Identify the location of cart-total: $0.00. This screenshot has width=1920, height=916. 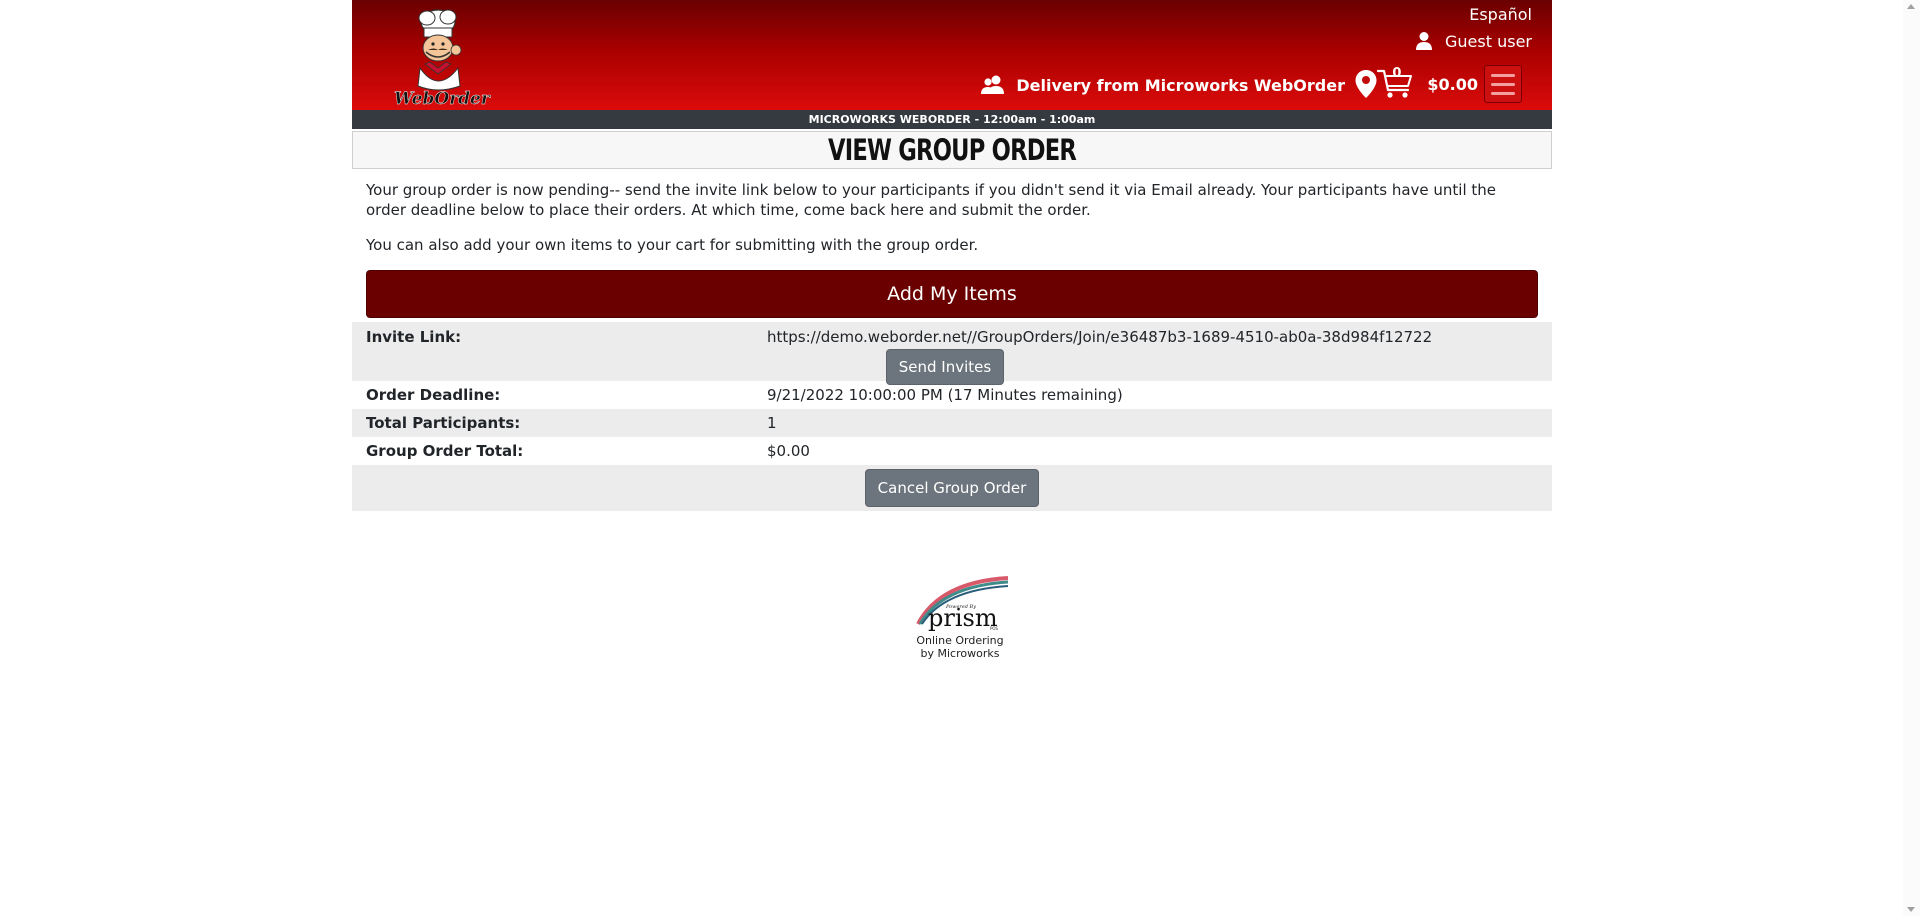
(1452, 84).